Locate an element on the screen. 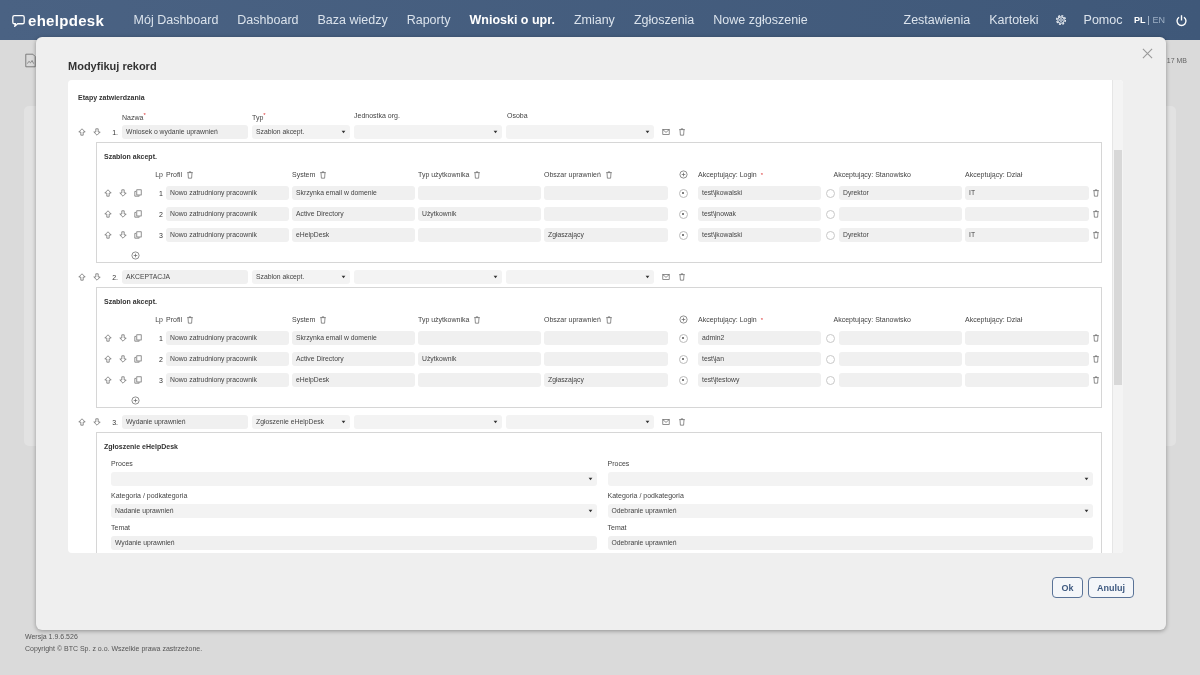 The image size is (1200, 675). nav-link: Nowe zgłoszenie is located at coordinates (760, 20).